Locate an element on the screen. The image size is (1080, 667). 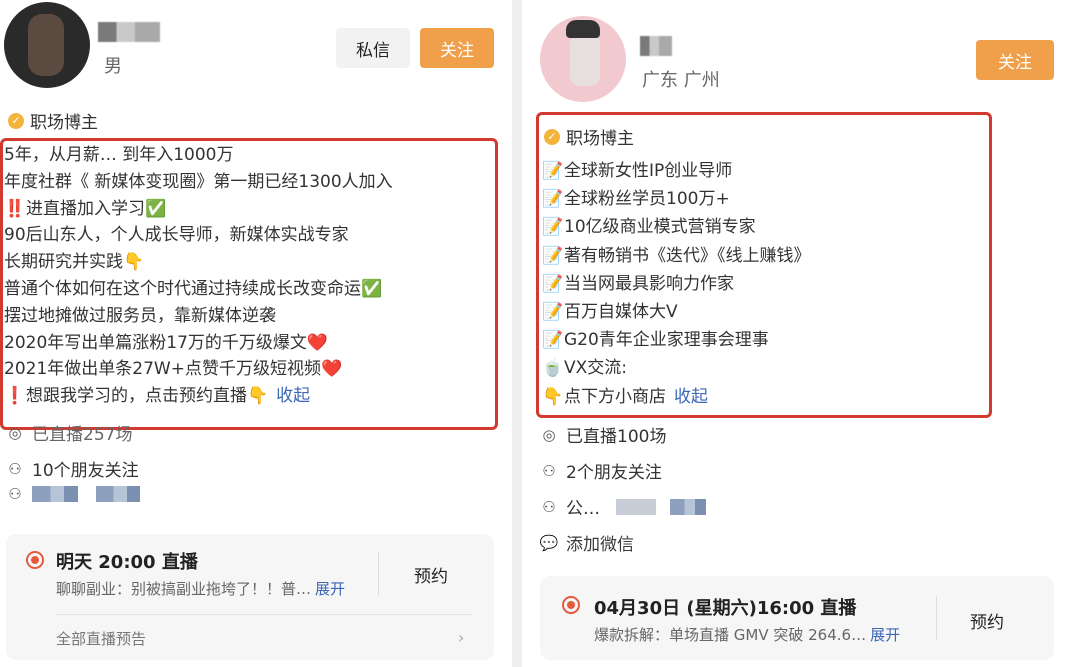
bio-line: 📝百万自媒体大V is located at coordinates (610, 312).